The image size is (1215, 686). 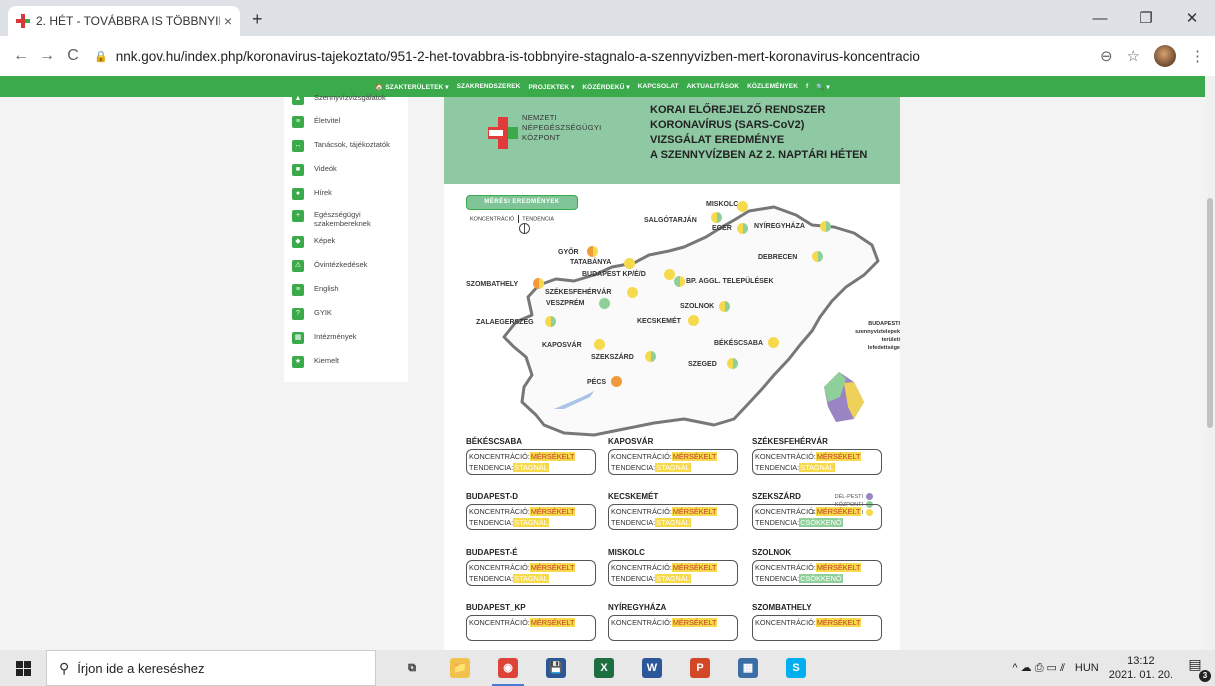 I want to click on taskbar-file-explorer-button: 📁, so click(x=460, y=668).